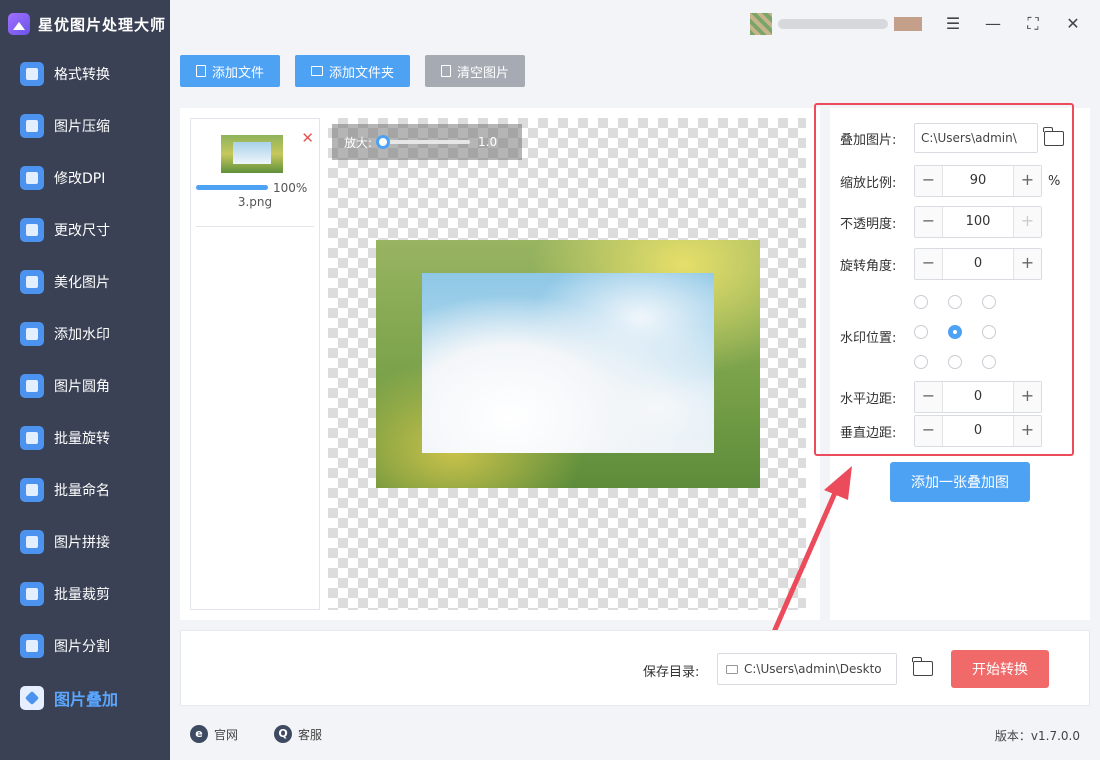  I want to click on file-icon, so click(201, 71).